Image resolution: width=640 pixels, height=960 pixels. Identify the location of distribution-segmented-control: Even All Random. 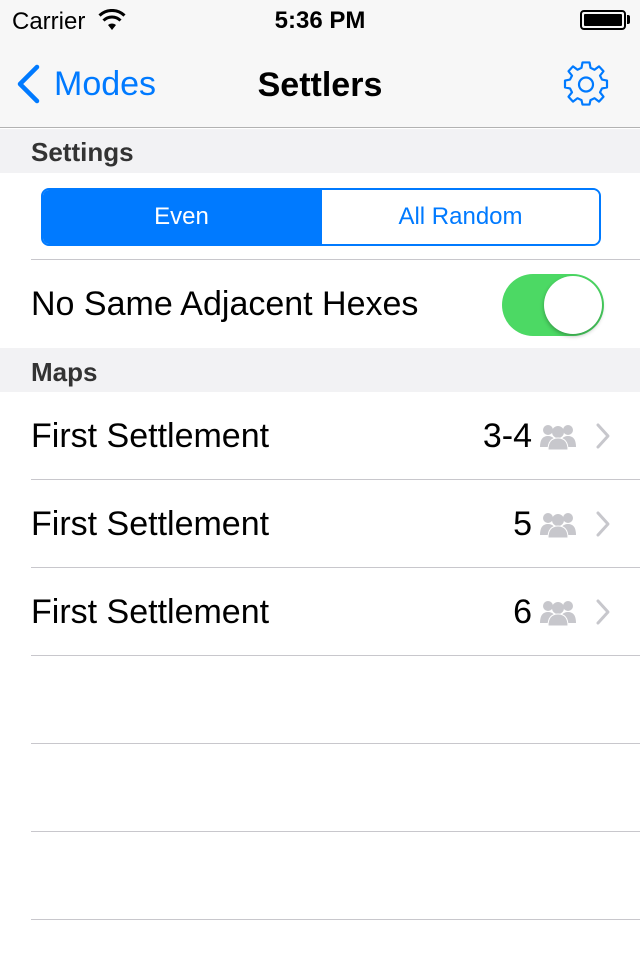
(321, 217).